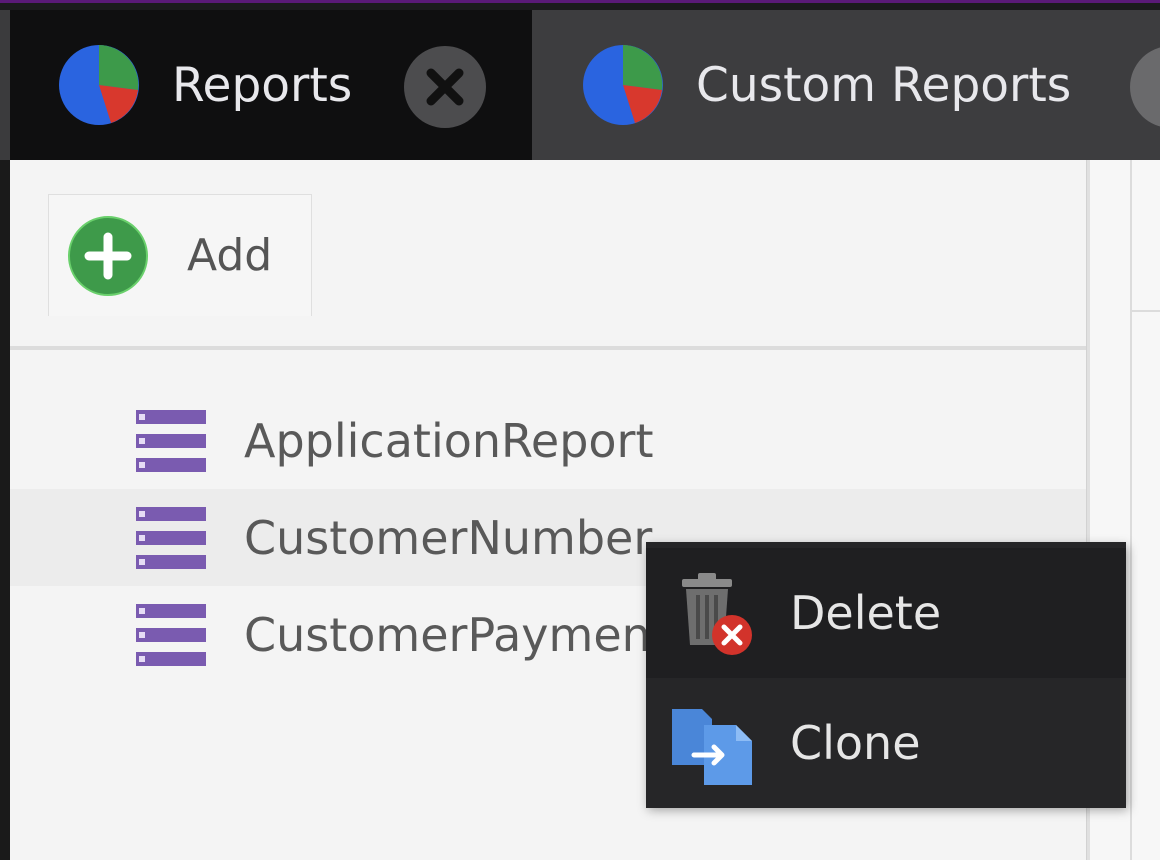 The width and height of the screenshot is (1160, 860). Describe the element at coordinates (230, 255) in the screenshot. I see `add-label: Add` at that location.